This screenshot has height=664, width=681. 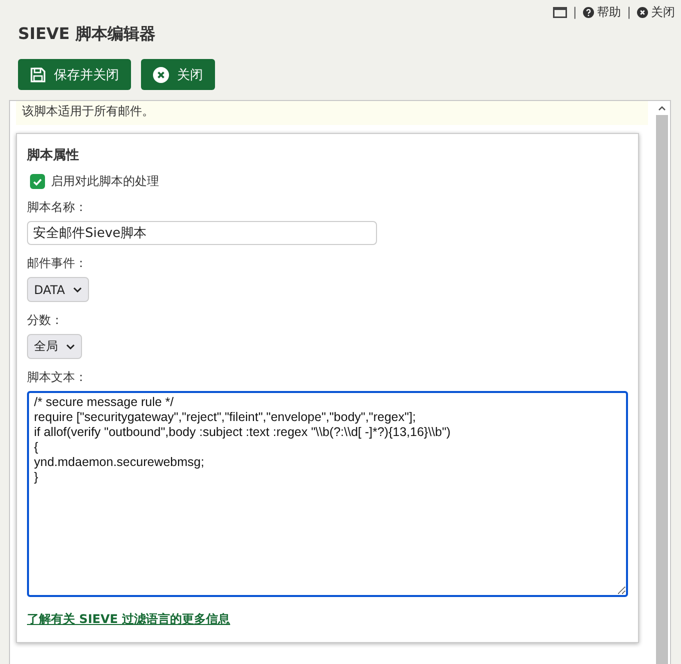 I want to click on save-icon, so click(x=38, y=74).